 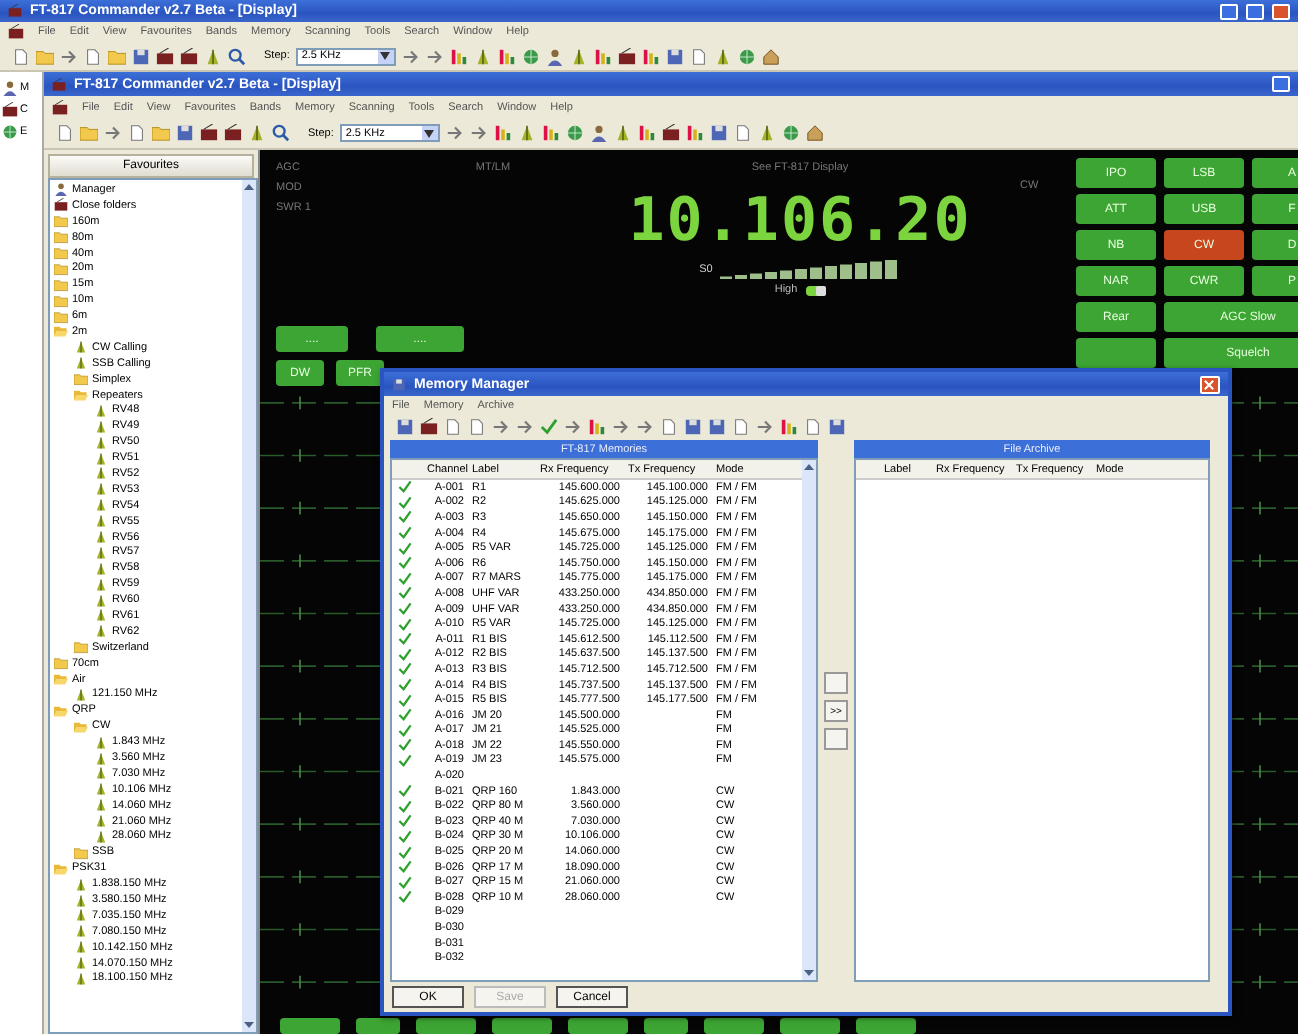 What do you see at coordinates (1255, 11) in the screenshot?
I see `maximize-button` at bounding box center [1255, 11].